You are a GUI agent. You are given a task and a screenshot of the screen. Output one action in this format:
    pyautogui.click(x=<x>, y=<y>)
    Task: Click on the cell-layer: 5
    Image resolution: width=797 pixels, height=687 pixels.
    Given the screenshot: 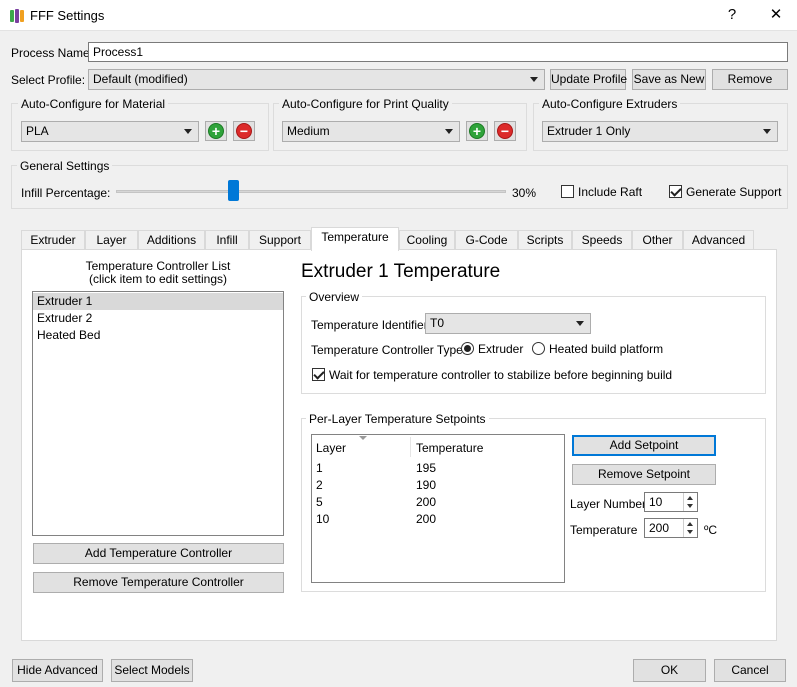 What is the action you would take?
    pyautogui.click(x=319, y=502)
    